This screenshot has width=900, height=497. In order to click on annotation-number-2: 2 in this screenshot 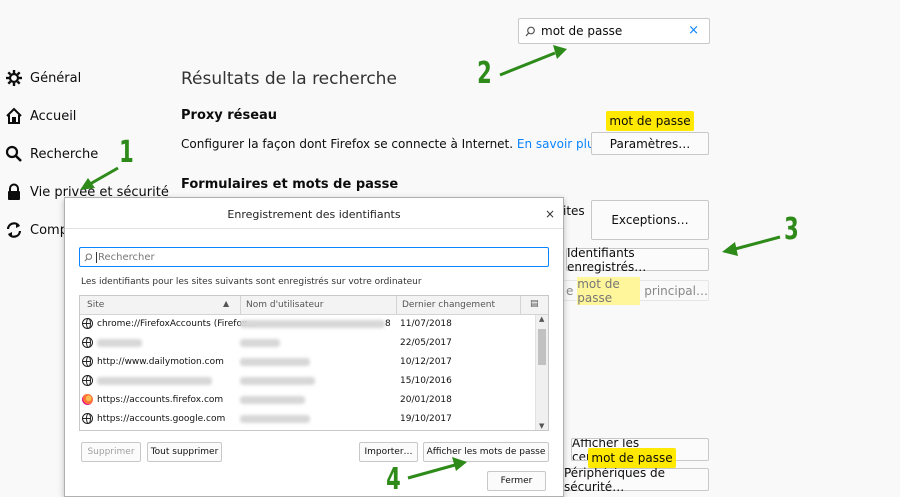, I will do `click(484, 73)`.